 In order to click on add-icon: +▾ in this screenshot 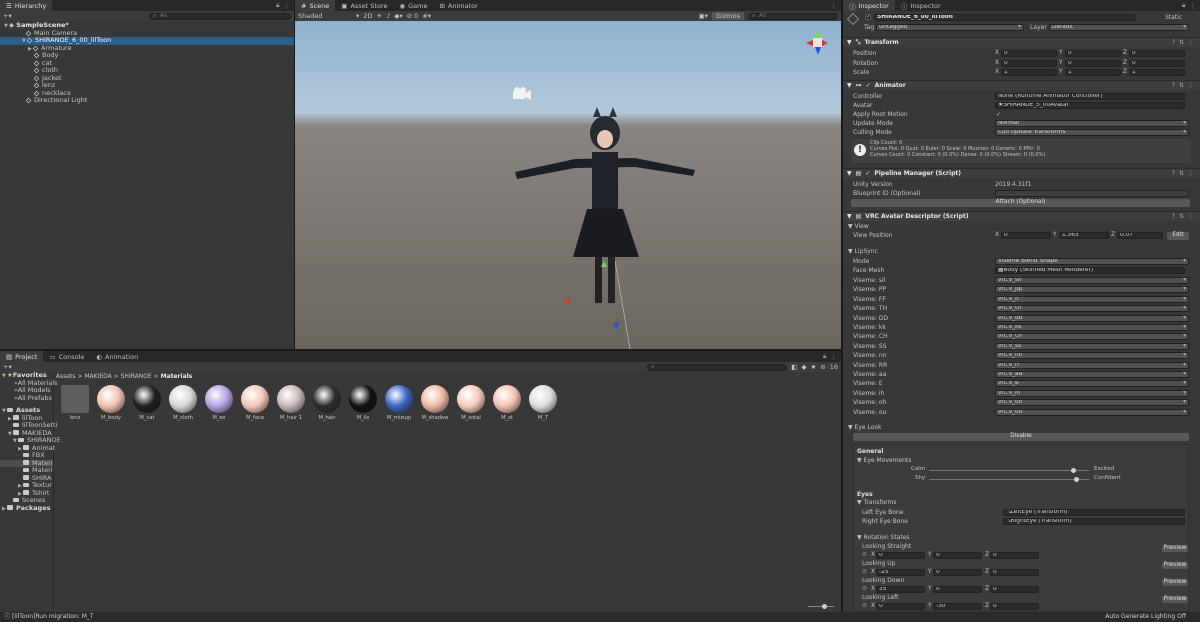, I will do `click(7, 16)`.